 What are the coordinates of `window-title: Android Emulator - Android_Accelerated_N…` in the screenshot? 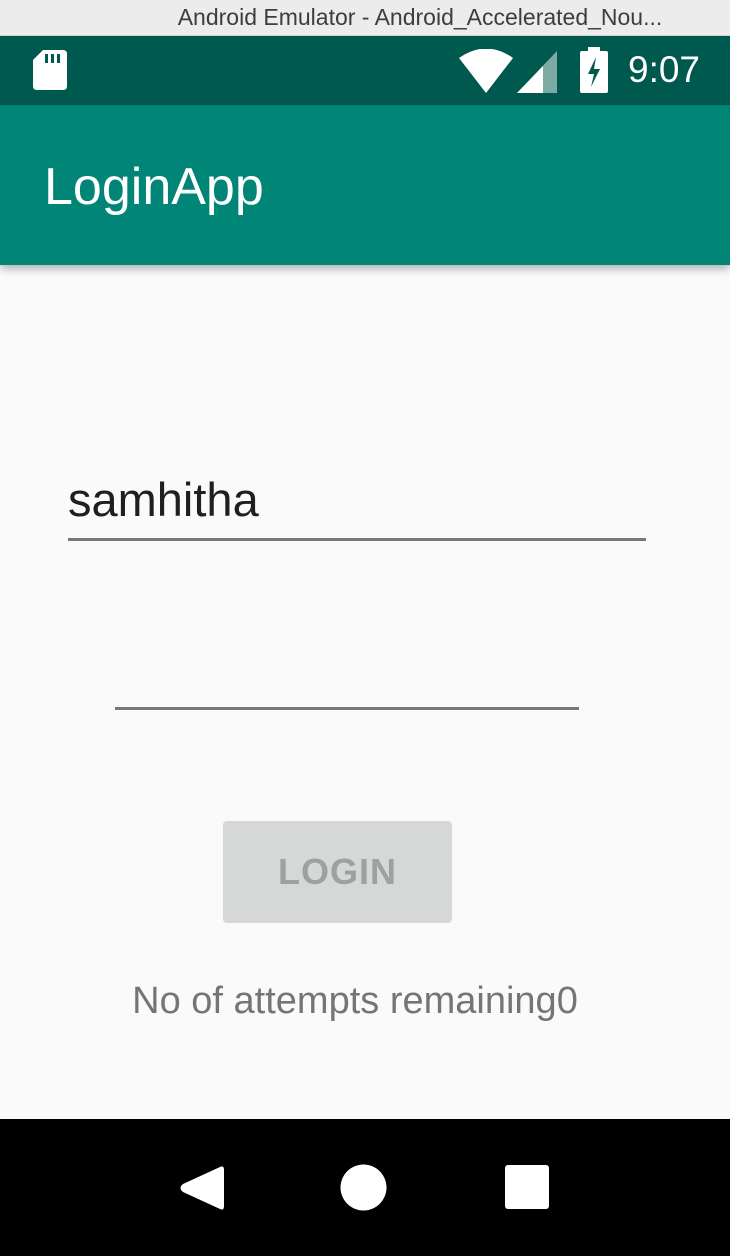 It's located at (420, 17).